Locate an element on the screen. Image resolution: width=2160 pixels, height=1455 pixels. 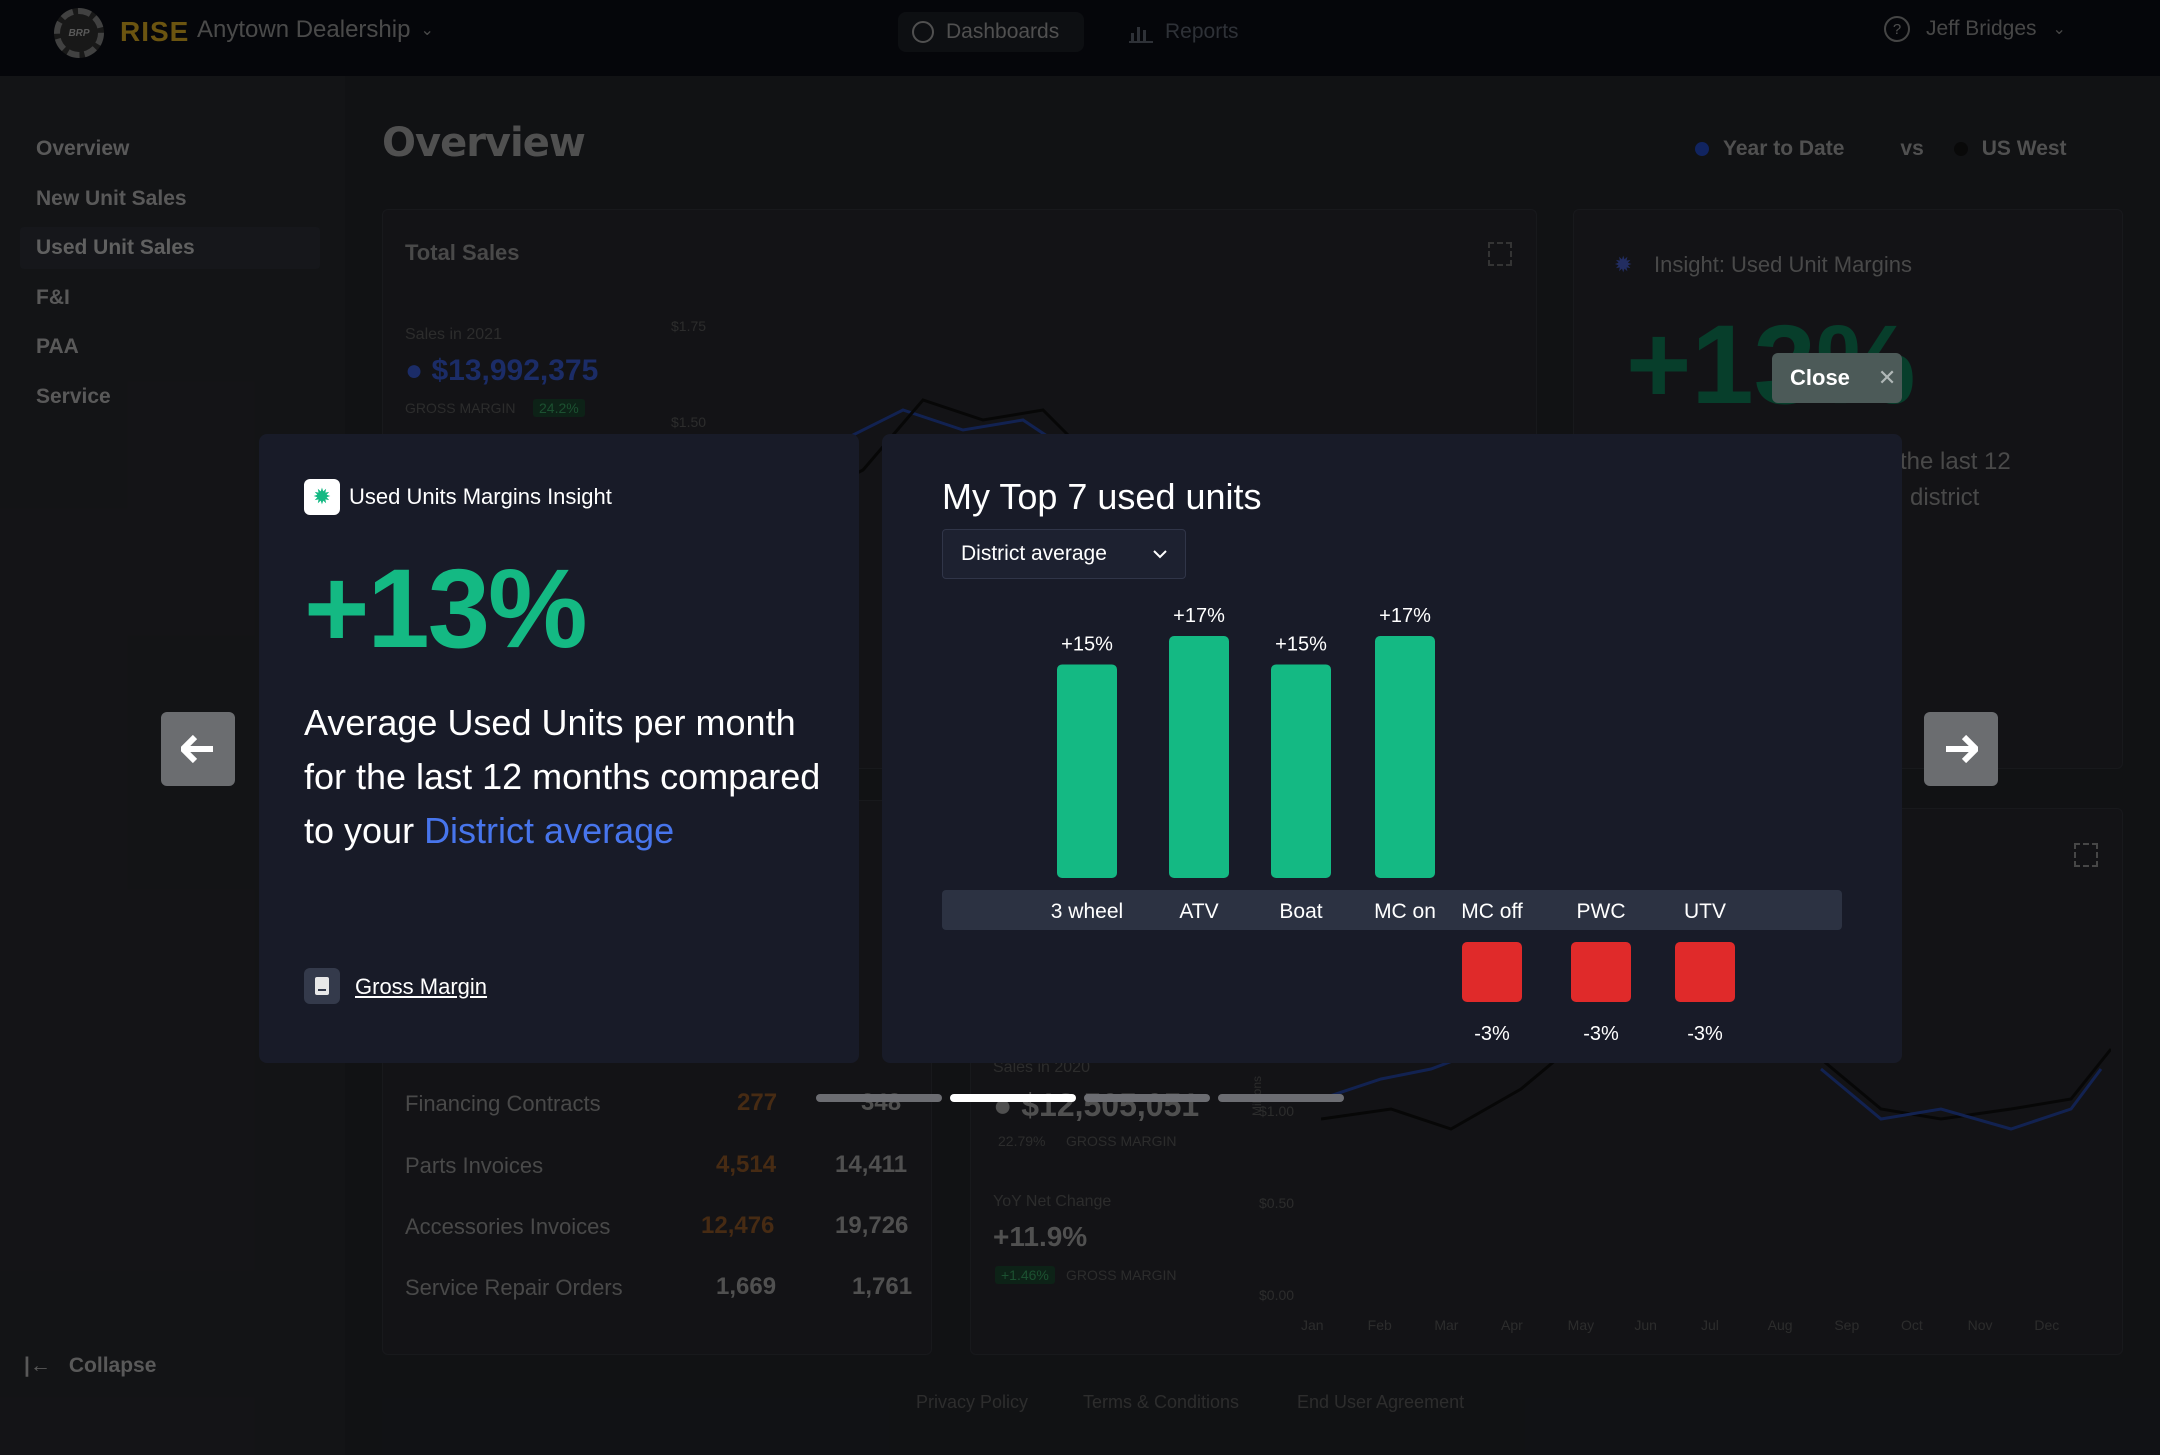
bar-pwc is located at coordinates (1601, 972).